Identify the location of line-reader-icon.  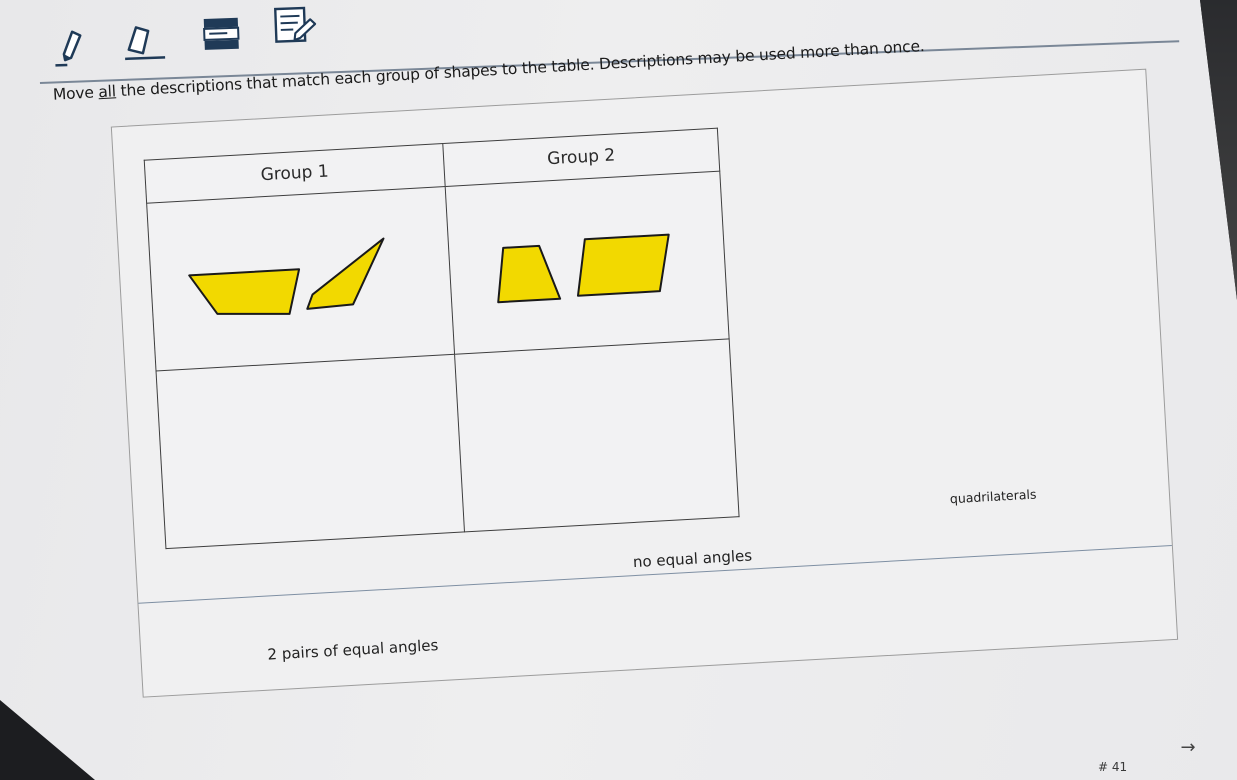
(221, 33).